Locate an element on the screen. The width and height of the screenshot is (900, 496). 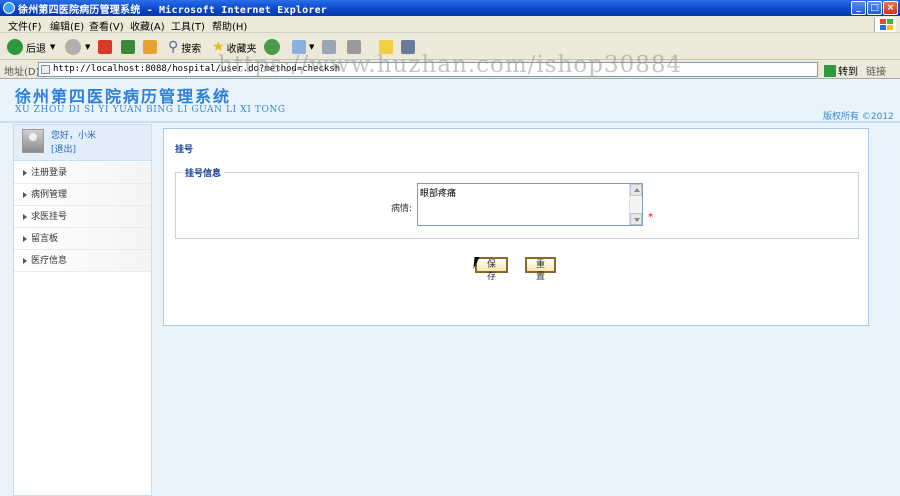
favorites-button: ★ 收藏夹 is located at coordinates (234, 47).